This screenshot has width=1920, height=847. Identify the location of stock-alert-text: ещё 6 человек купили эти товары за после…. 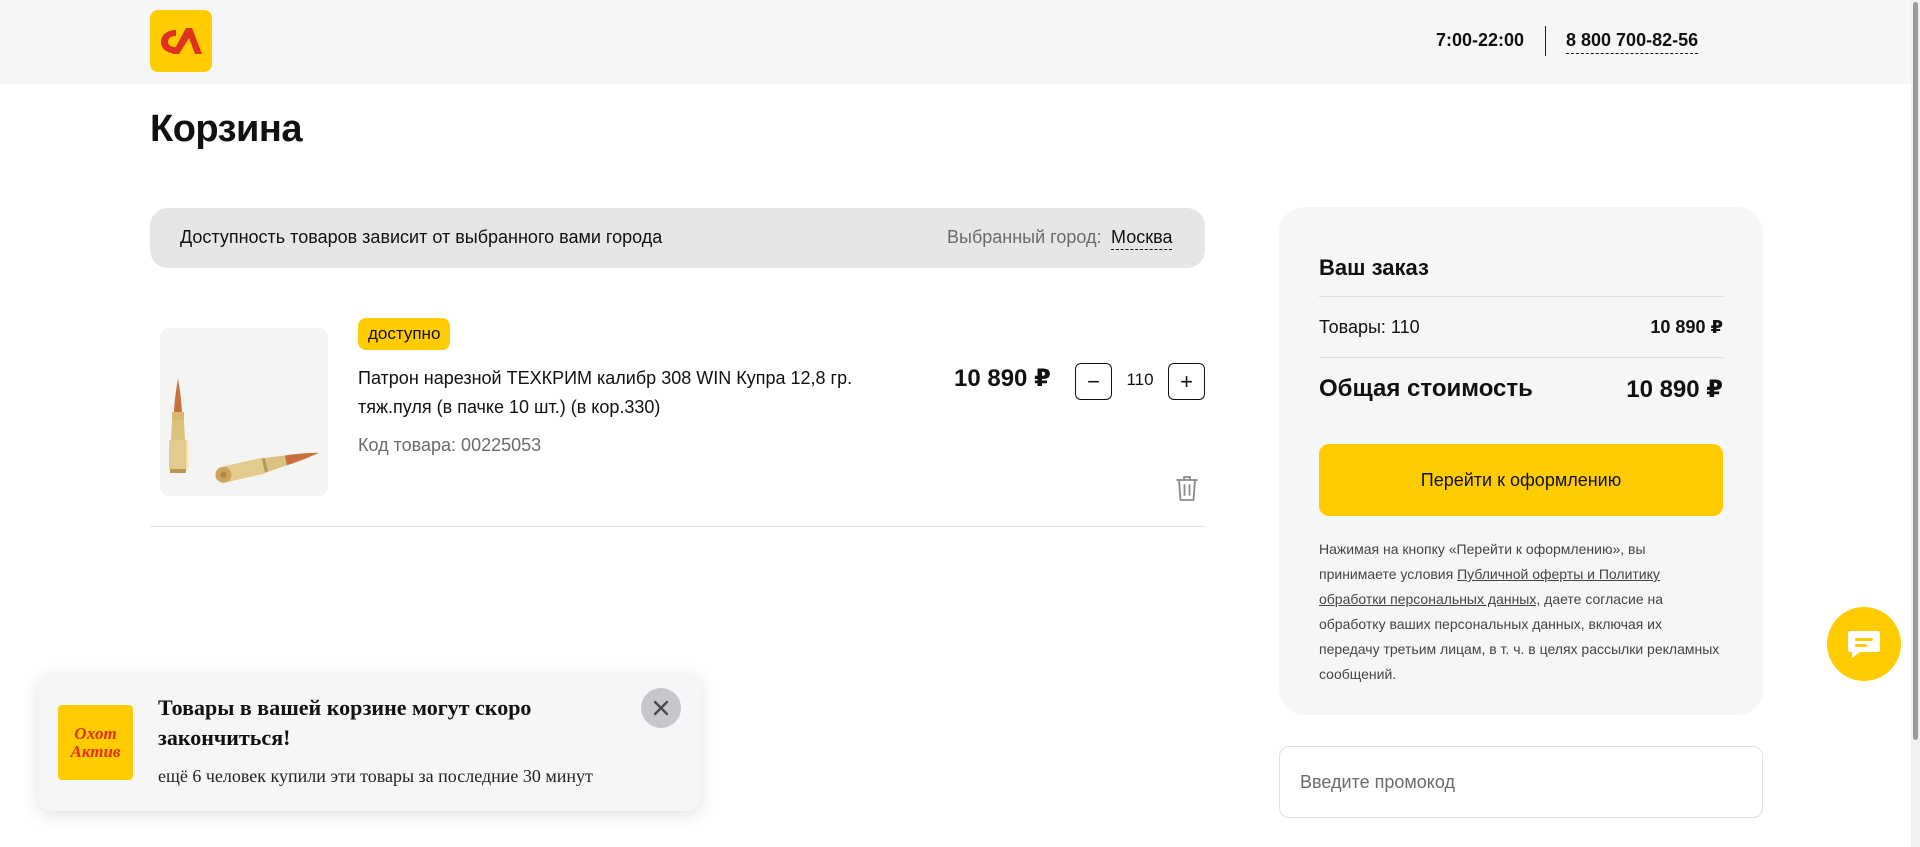
(375, 776).